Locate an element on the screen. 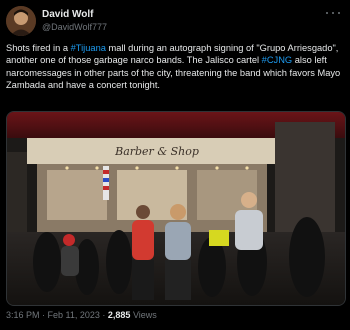 This screenshot has height=330, width=350. tweet-date: Feb 11, 2023 is located at coordinates (74, 315).